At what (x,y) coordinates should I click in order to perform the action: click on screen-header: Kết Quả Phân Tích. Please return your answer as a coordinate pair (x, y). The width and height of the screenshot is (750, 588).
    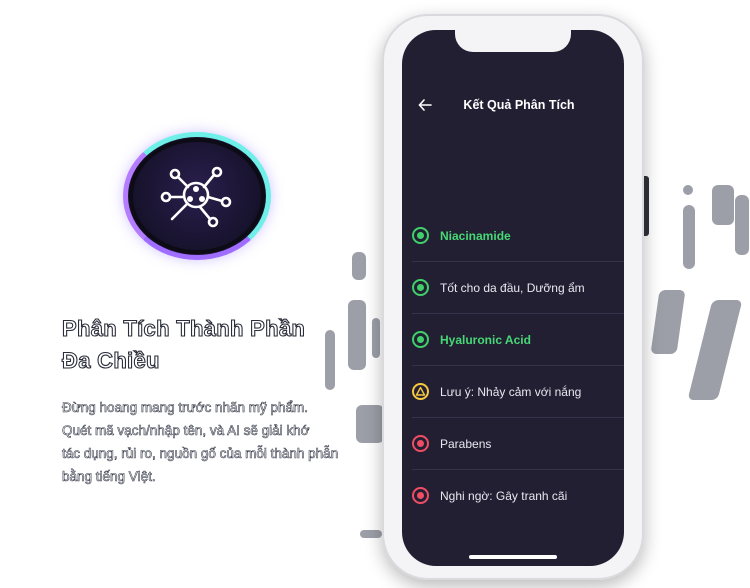
    Looking at the image, I should click on (513, 105).